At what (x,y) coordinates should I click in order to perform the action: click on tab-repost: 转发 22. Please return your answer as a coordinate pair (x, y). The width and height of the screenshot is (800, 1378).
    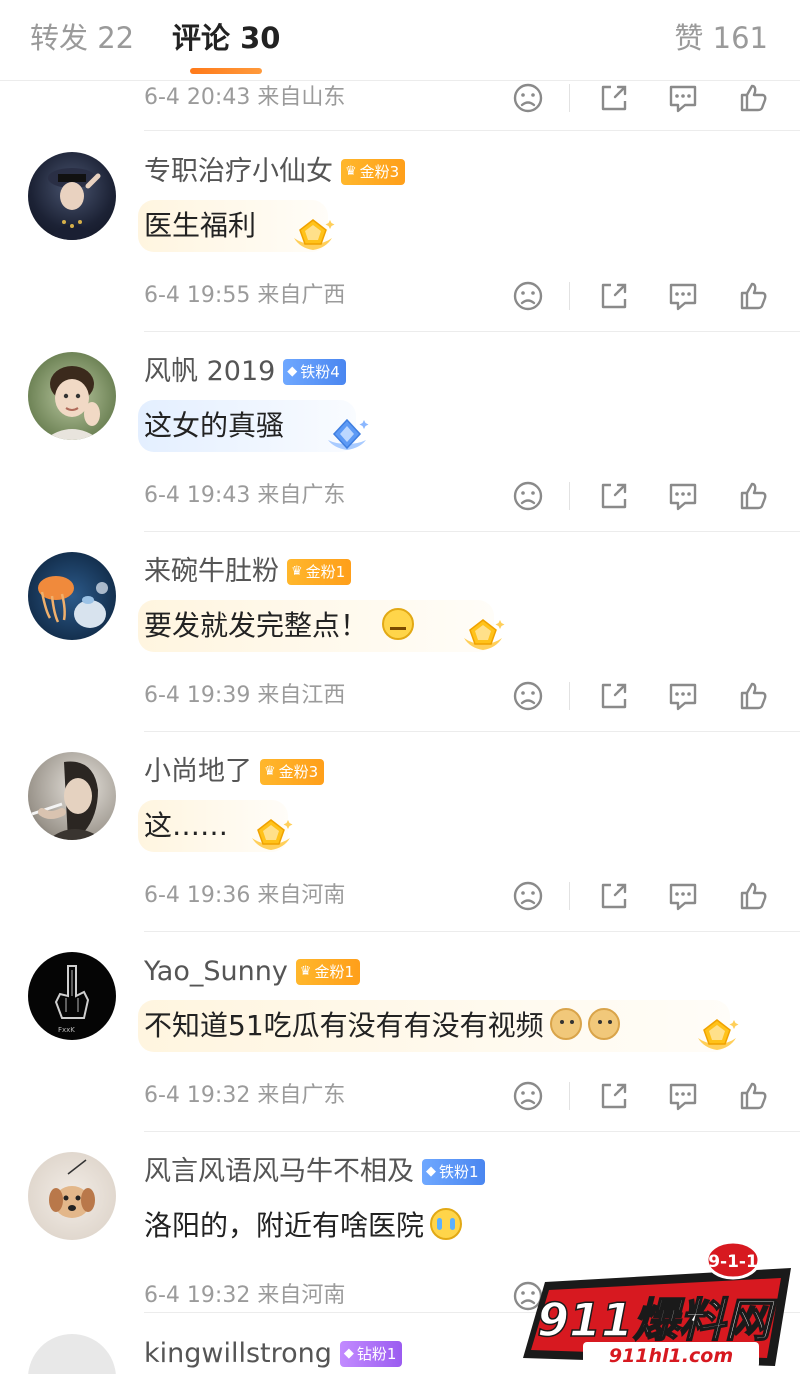
    Looking at the image, I should click on (82, 38).